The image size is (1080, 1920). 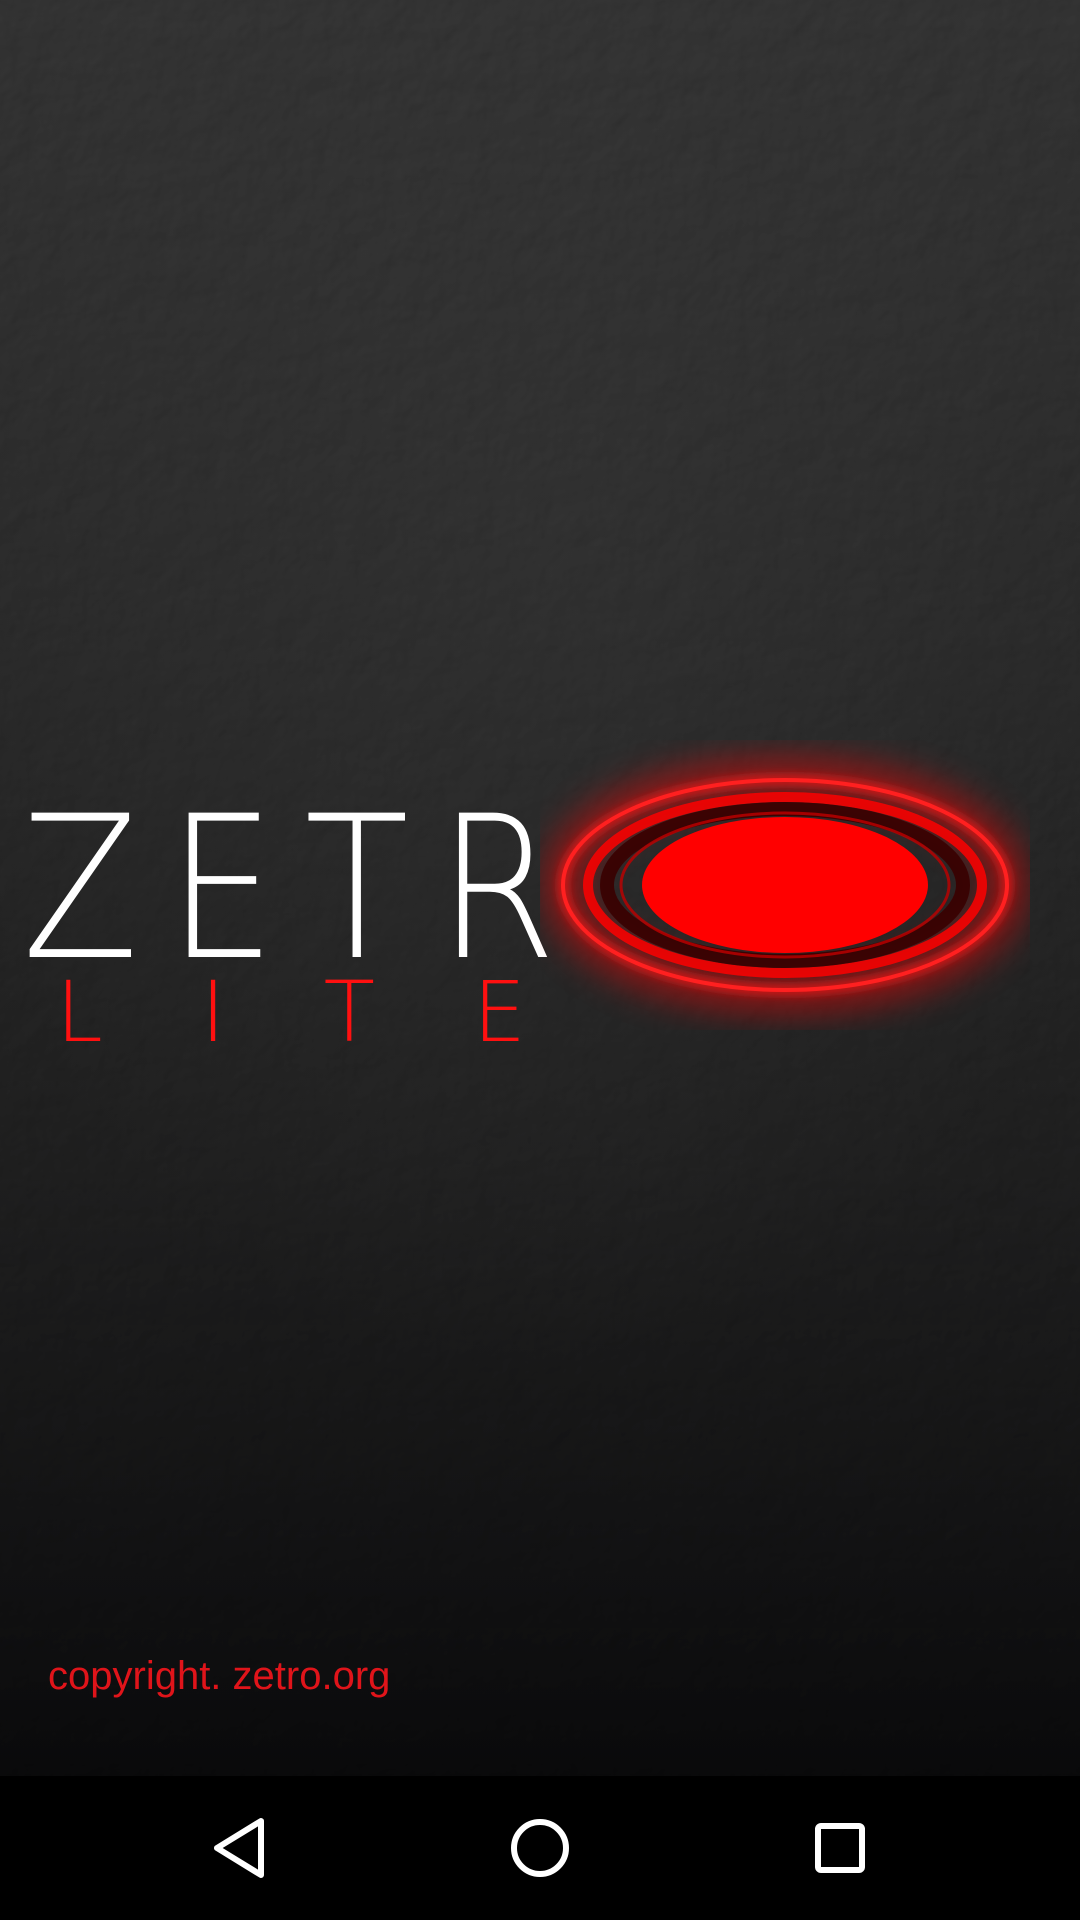 I want to click on system-navigation-bar, so click(x=540, y=1848).